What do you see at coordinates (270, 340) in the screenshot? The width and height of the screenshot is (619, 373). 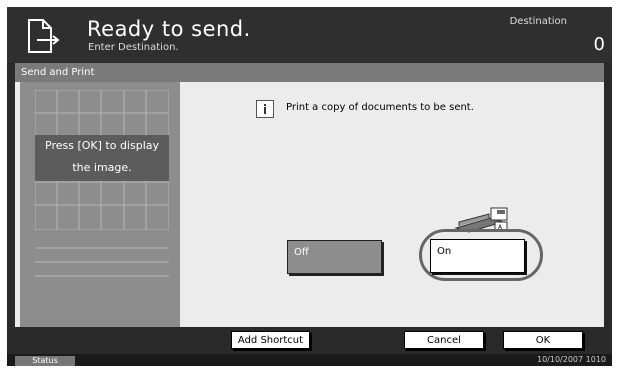 I see `add-shortcut-button: Add Shortcut` at bounding box center [270, 340].